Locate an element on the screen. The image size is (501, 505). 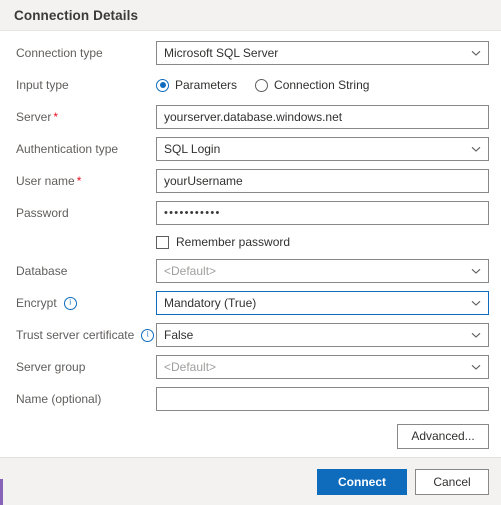
row-trust-server-certificate: Trust server certificate i False is located at coordinates (250, 335).